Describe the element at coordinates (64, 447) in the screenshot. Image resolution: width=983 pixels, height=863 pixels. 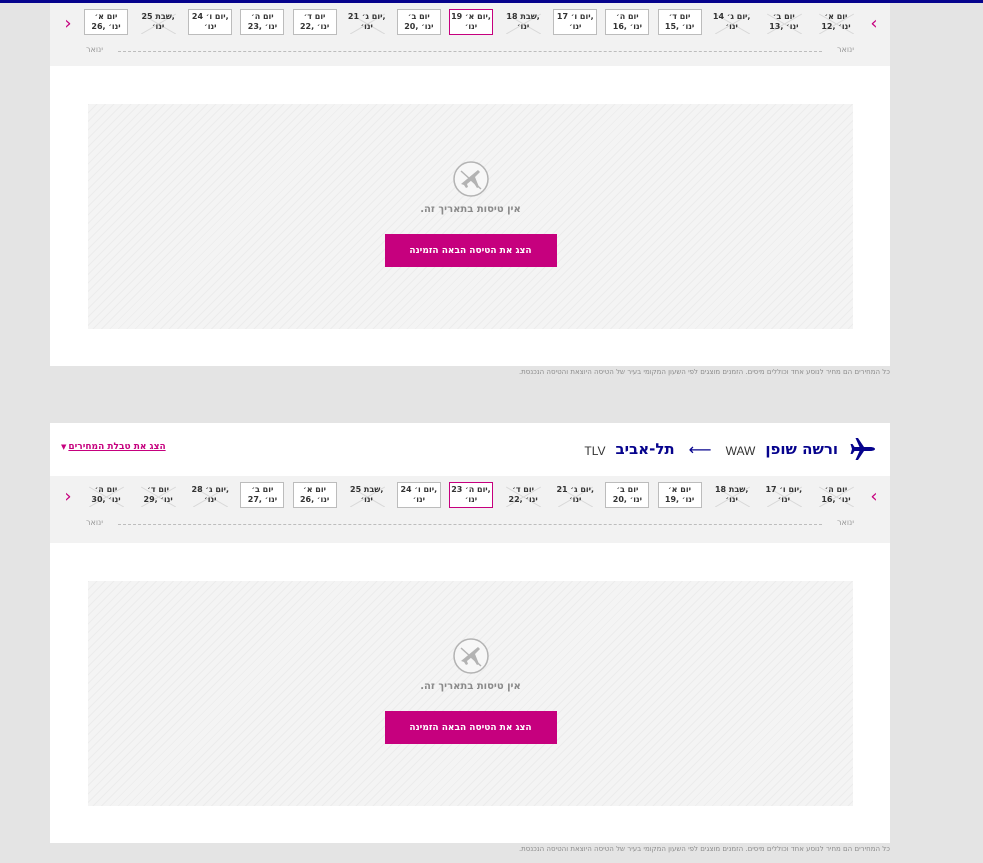
I see `caret-down-icon: ▼` at that location.